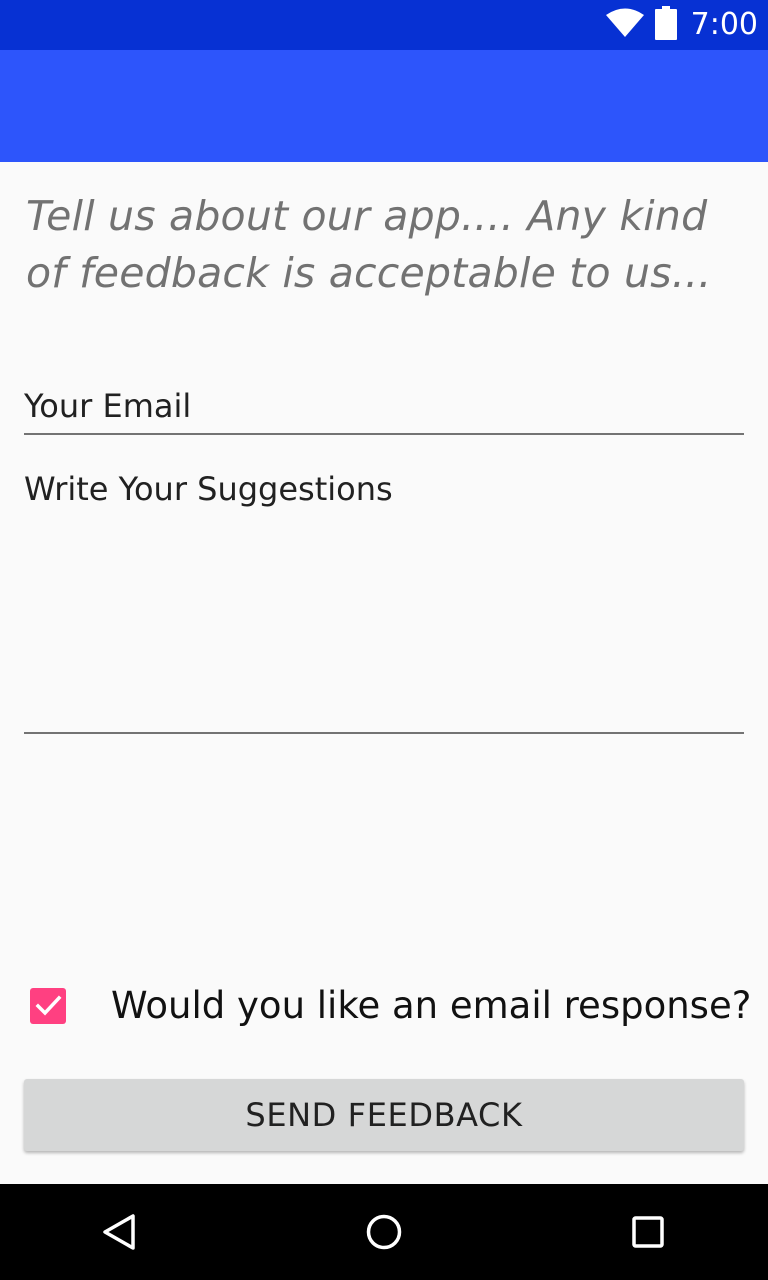 This screenshot has height=1280, width=768. What do you see at coordinates (384, 25) in the screenshot?
I see `status-bar: 7:00` at bounding box center [384, 25].